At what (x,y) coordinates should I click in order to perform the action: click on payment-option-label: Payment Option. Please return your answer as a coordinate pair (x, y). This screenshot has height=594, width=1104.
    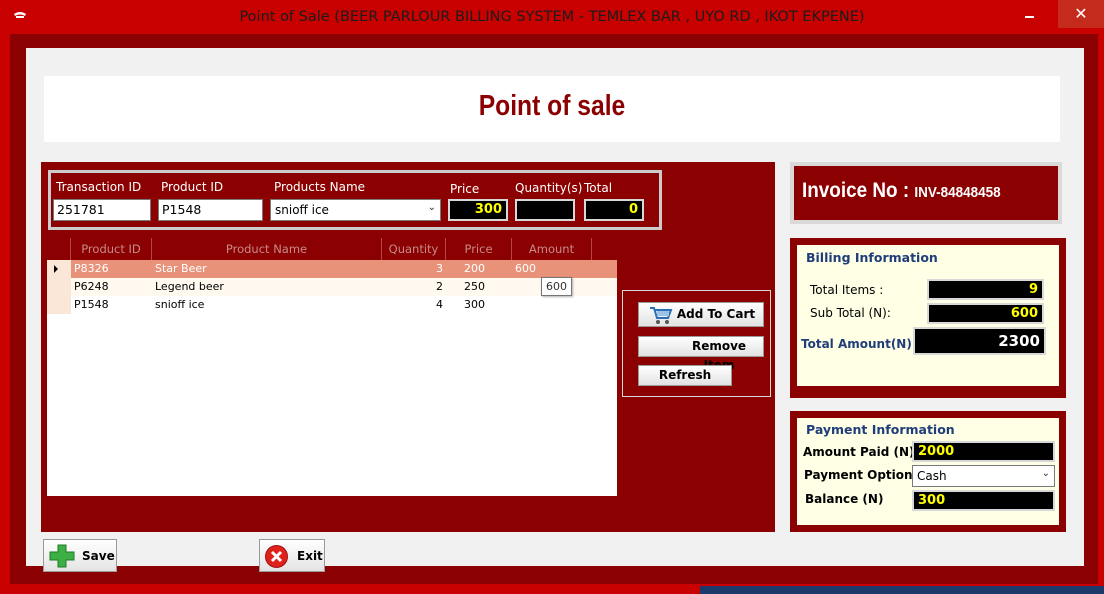
    Looking at the image, I should click on (858, 475).